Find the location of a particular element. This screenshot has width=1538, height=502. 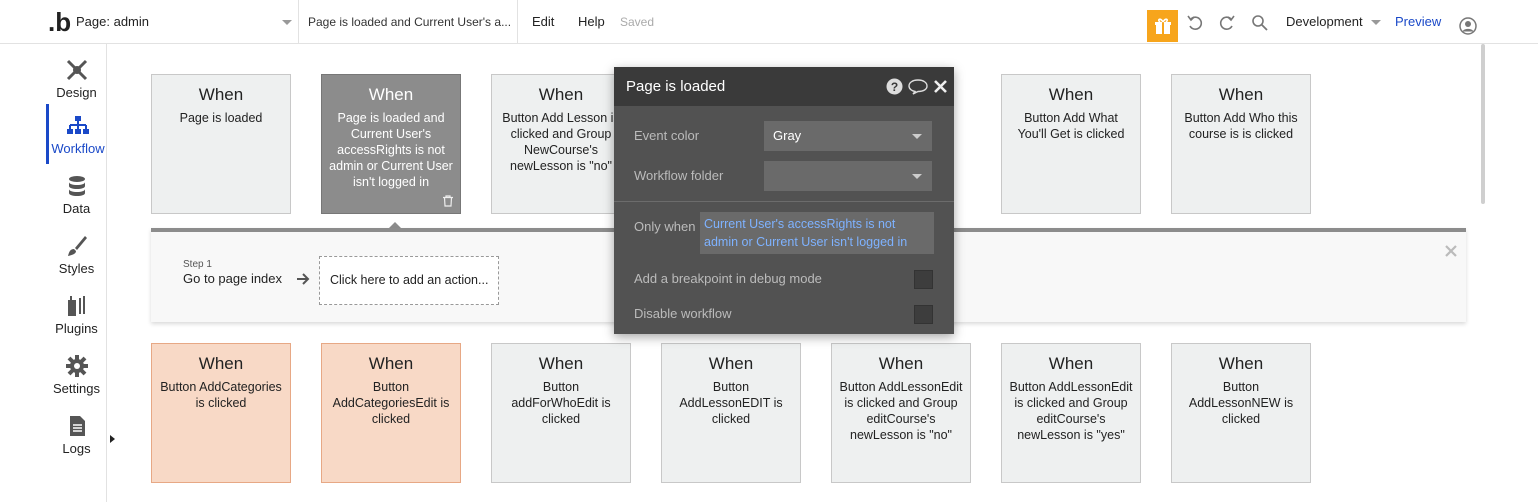

preview-link: Preview is located at coordinates (1418, 22).